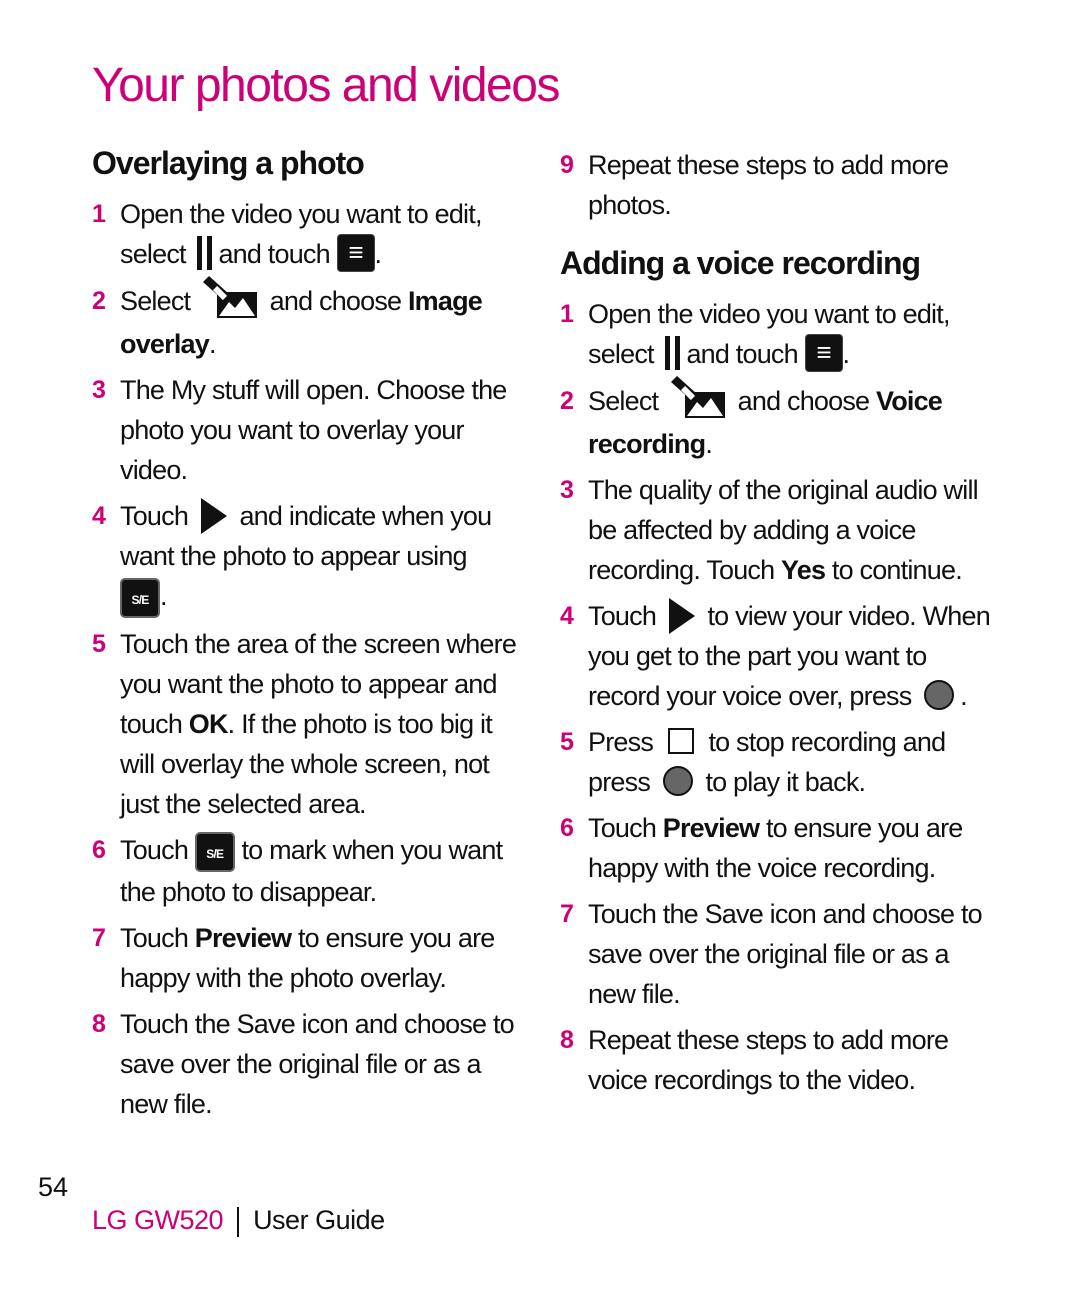  Describe the element at coordinates (53, 1187) in the screenshot. I see `page-number: 54` at that location.